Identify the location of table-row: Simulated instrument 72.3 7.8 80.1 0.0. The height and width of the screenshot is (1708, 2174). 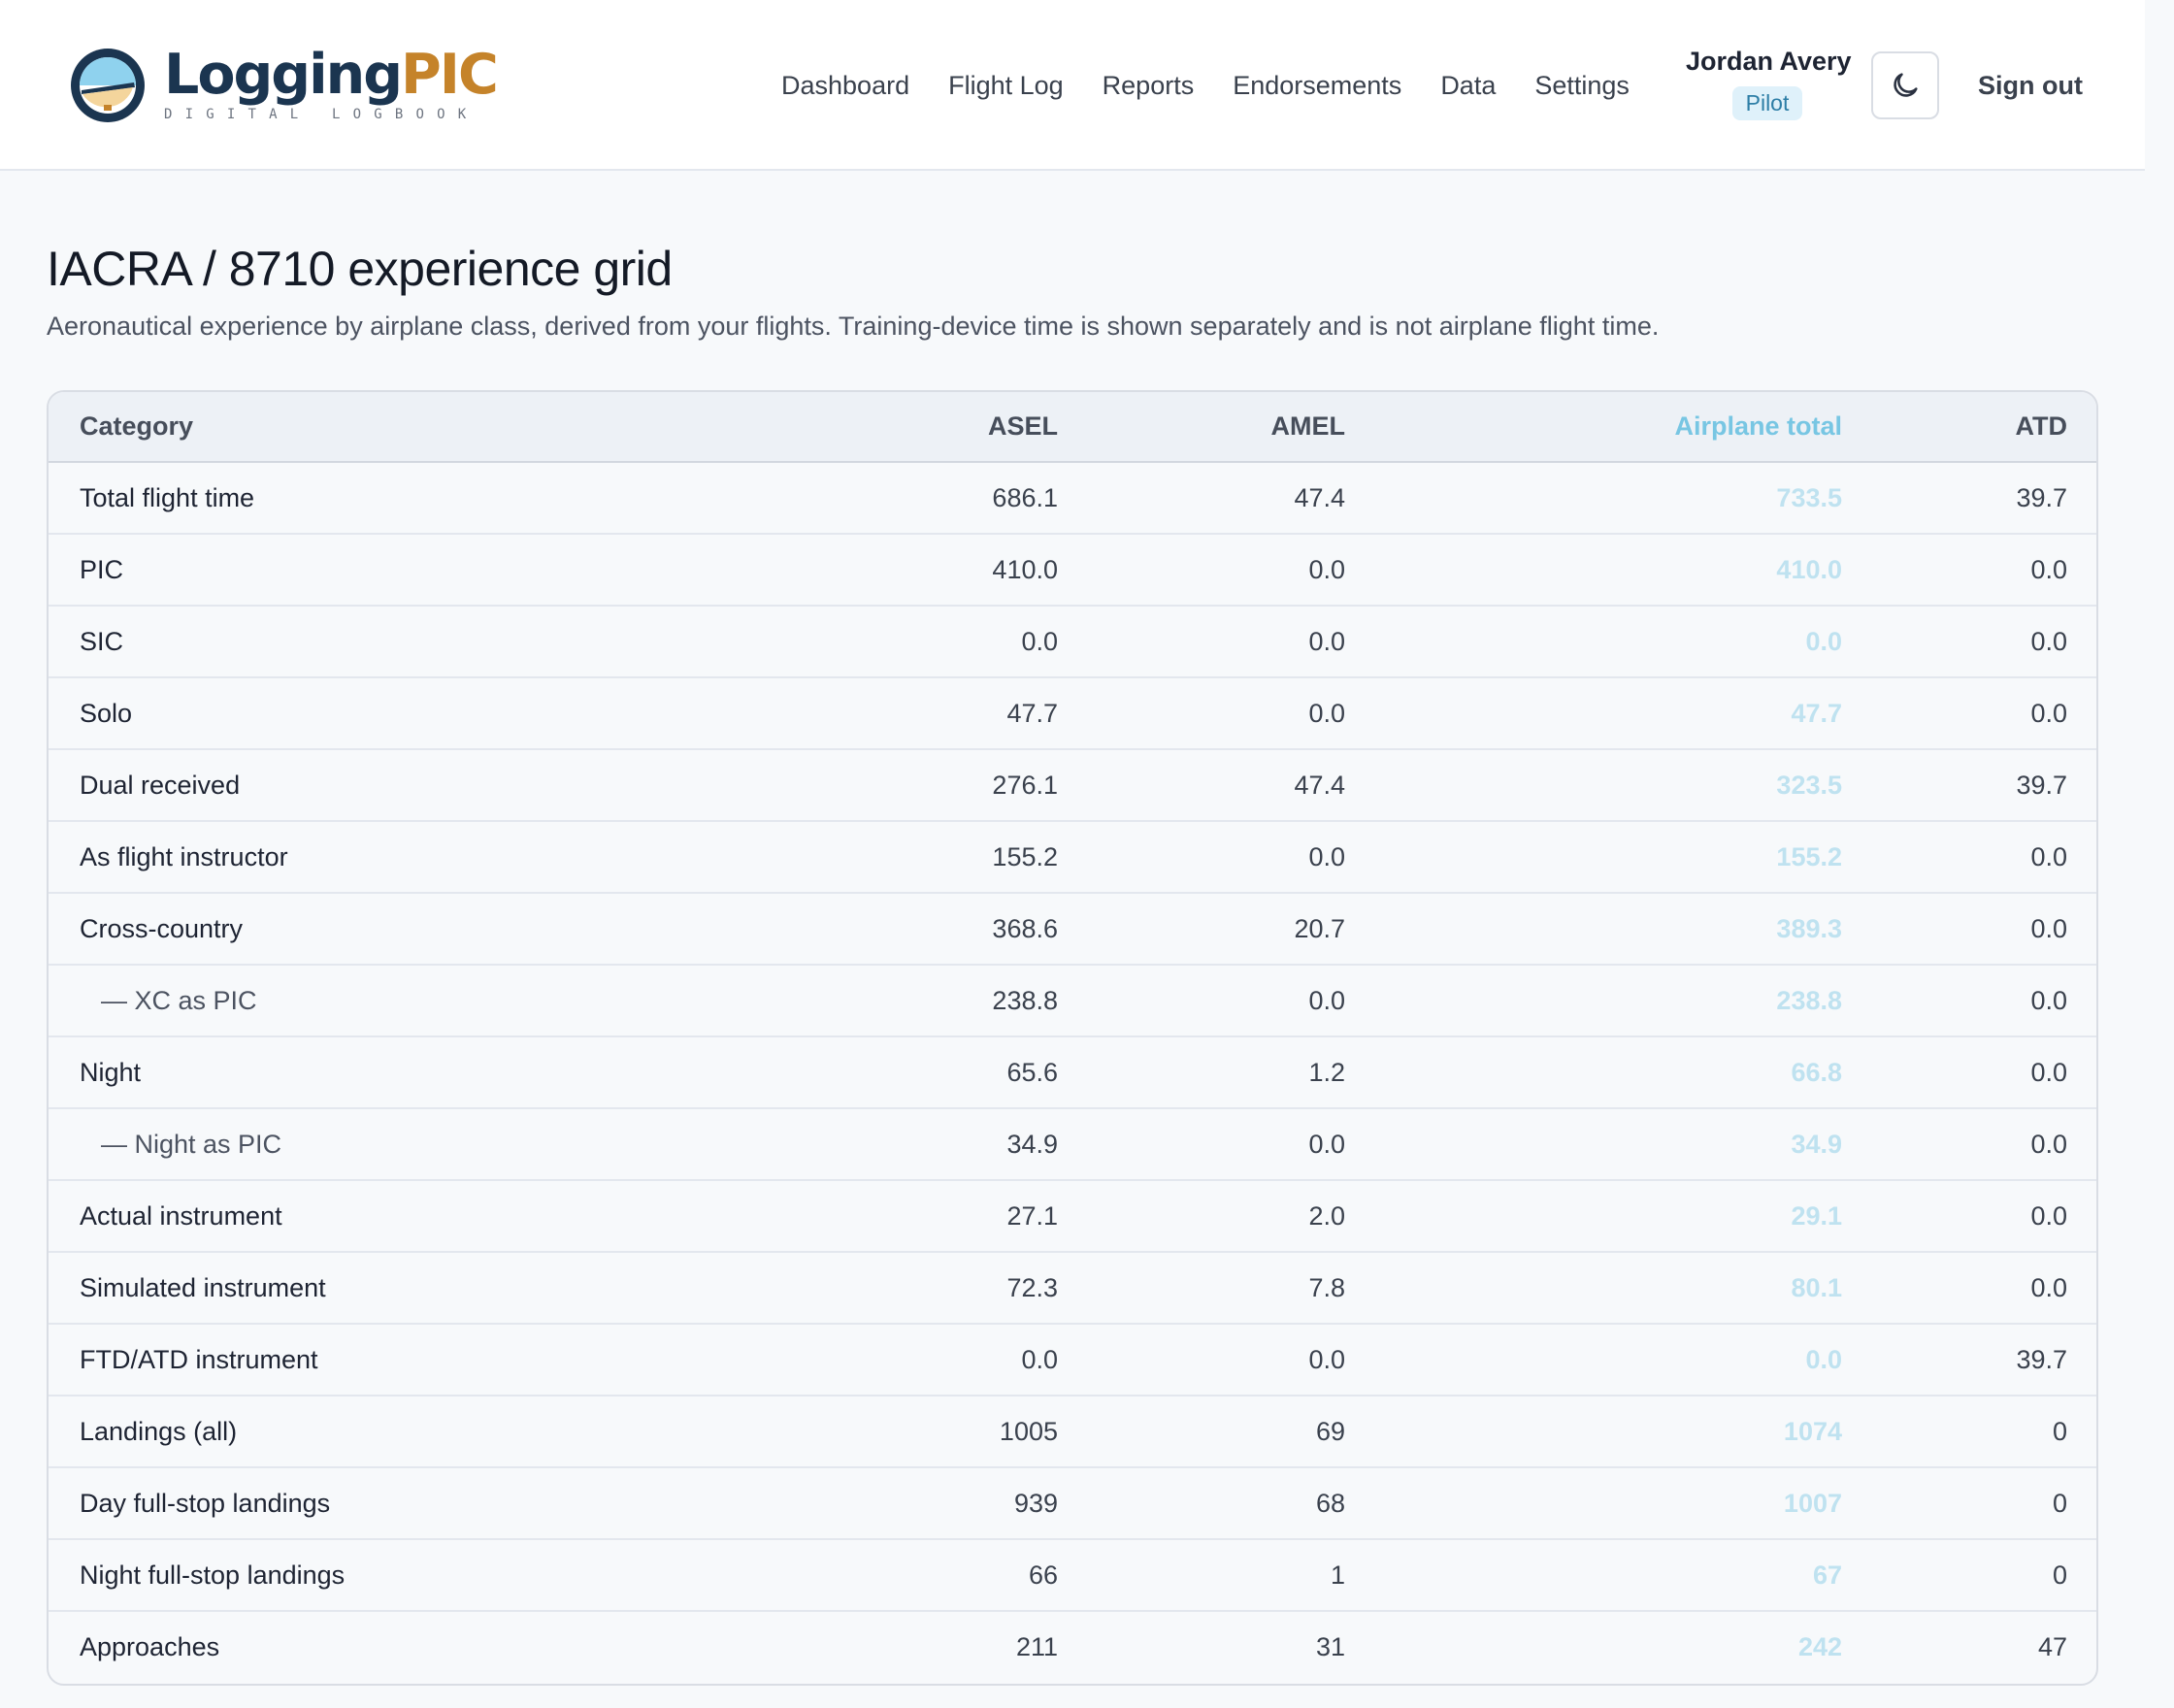
(1072, 1288).